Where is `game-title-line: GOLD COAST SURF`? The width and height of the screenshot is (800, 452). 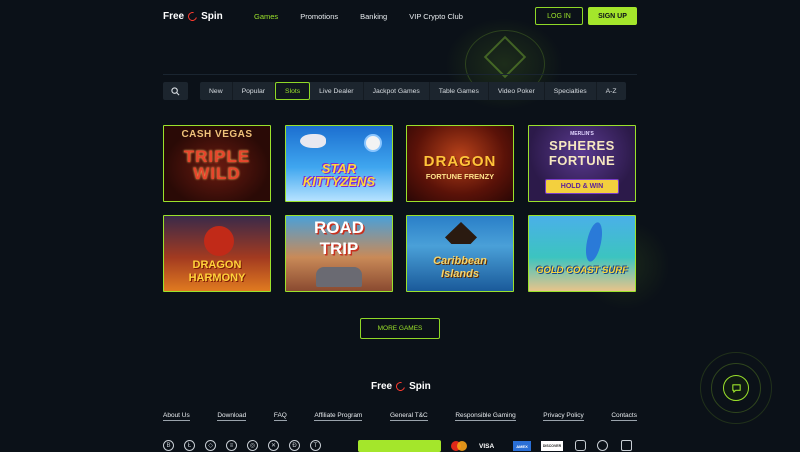 game-title-line: GOLD COAST SURF is located at coordinates (582, 270).